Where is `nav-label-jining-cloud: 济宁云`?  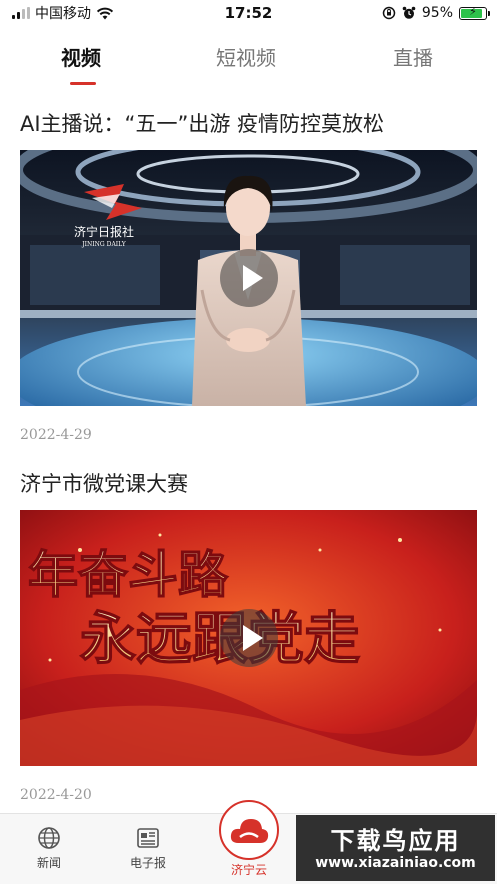
nav-label-jining-cloud: 济宁云 is located at coordinates (248, 870).